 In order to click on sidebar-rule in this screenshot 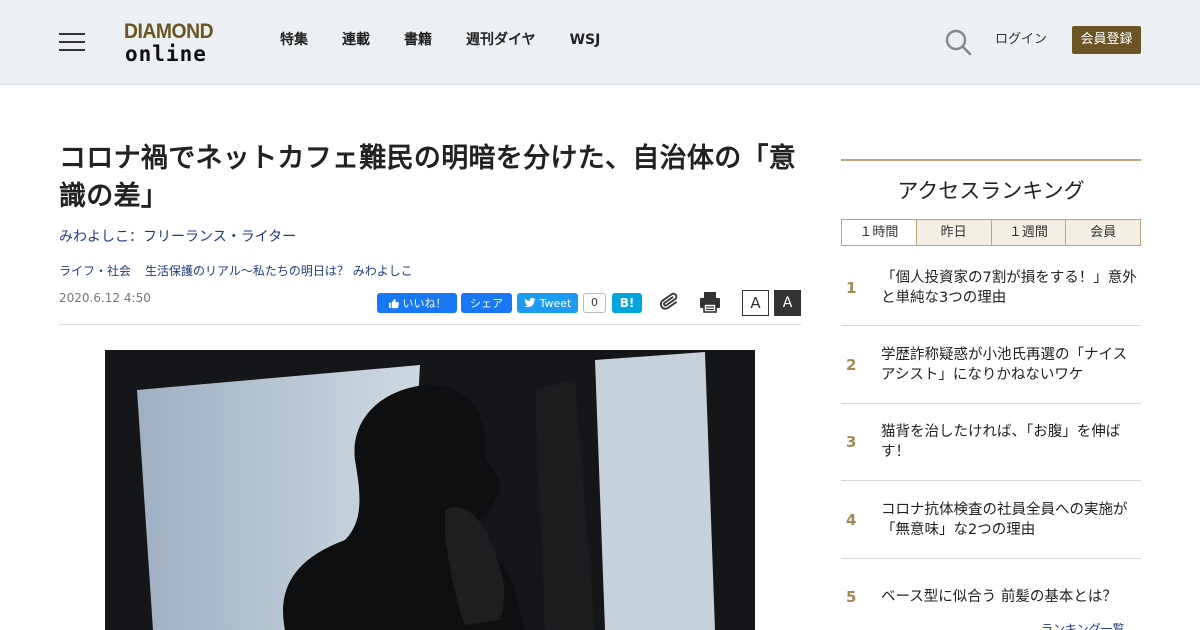, I will do `click(991, 160)`.